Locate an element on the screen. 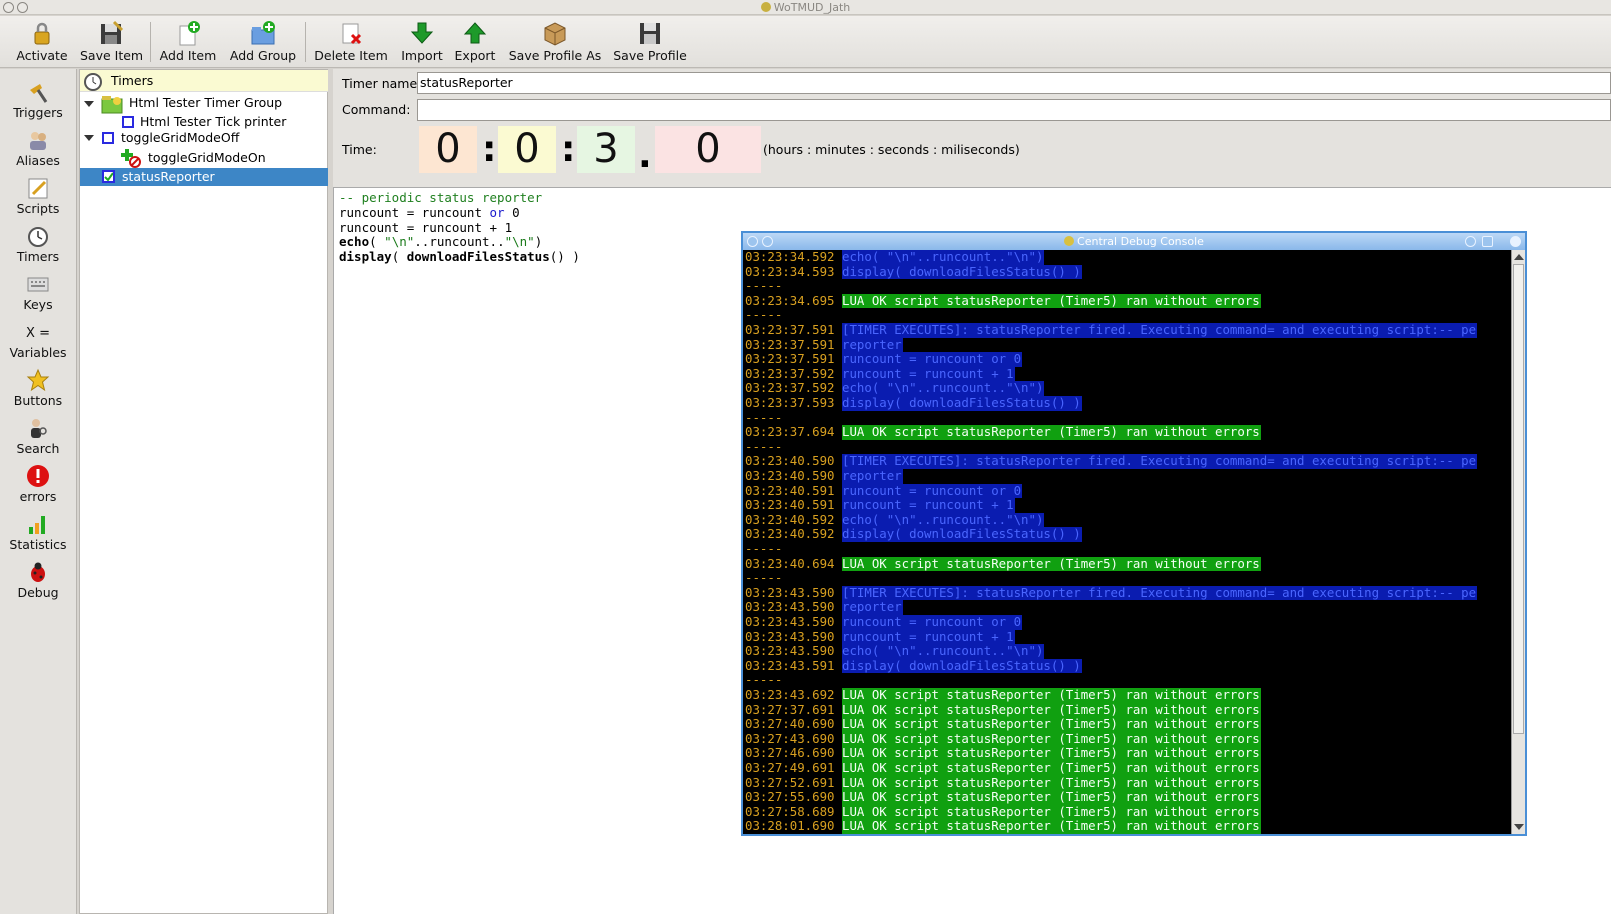 This screenshot has height=914, width=1611. save-profile-button: Save Profile is located at coordinates (650, 43).